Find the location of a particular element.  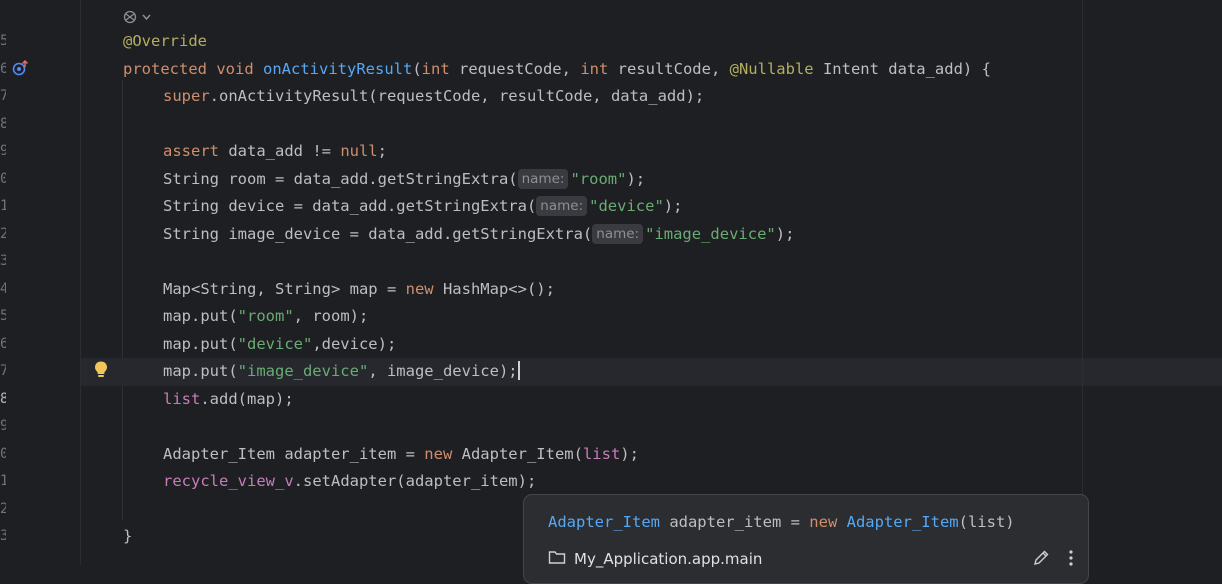

code-token: list is located at coordinates (601, 453).